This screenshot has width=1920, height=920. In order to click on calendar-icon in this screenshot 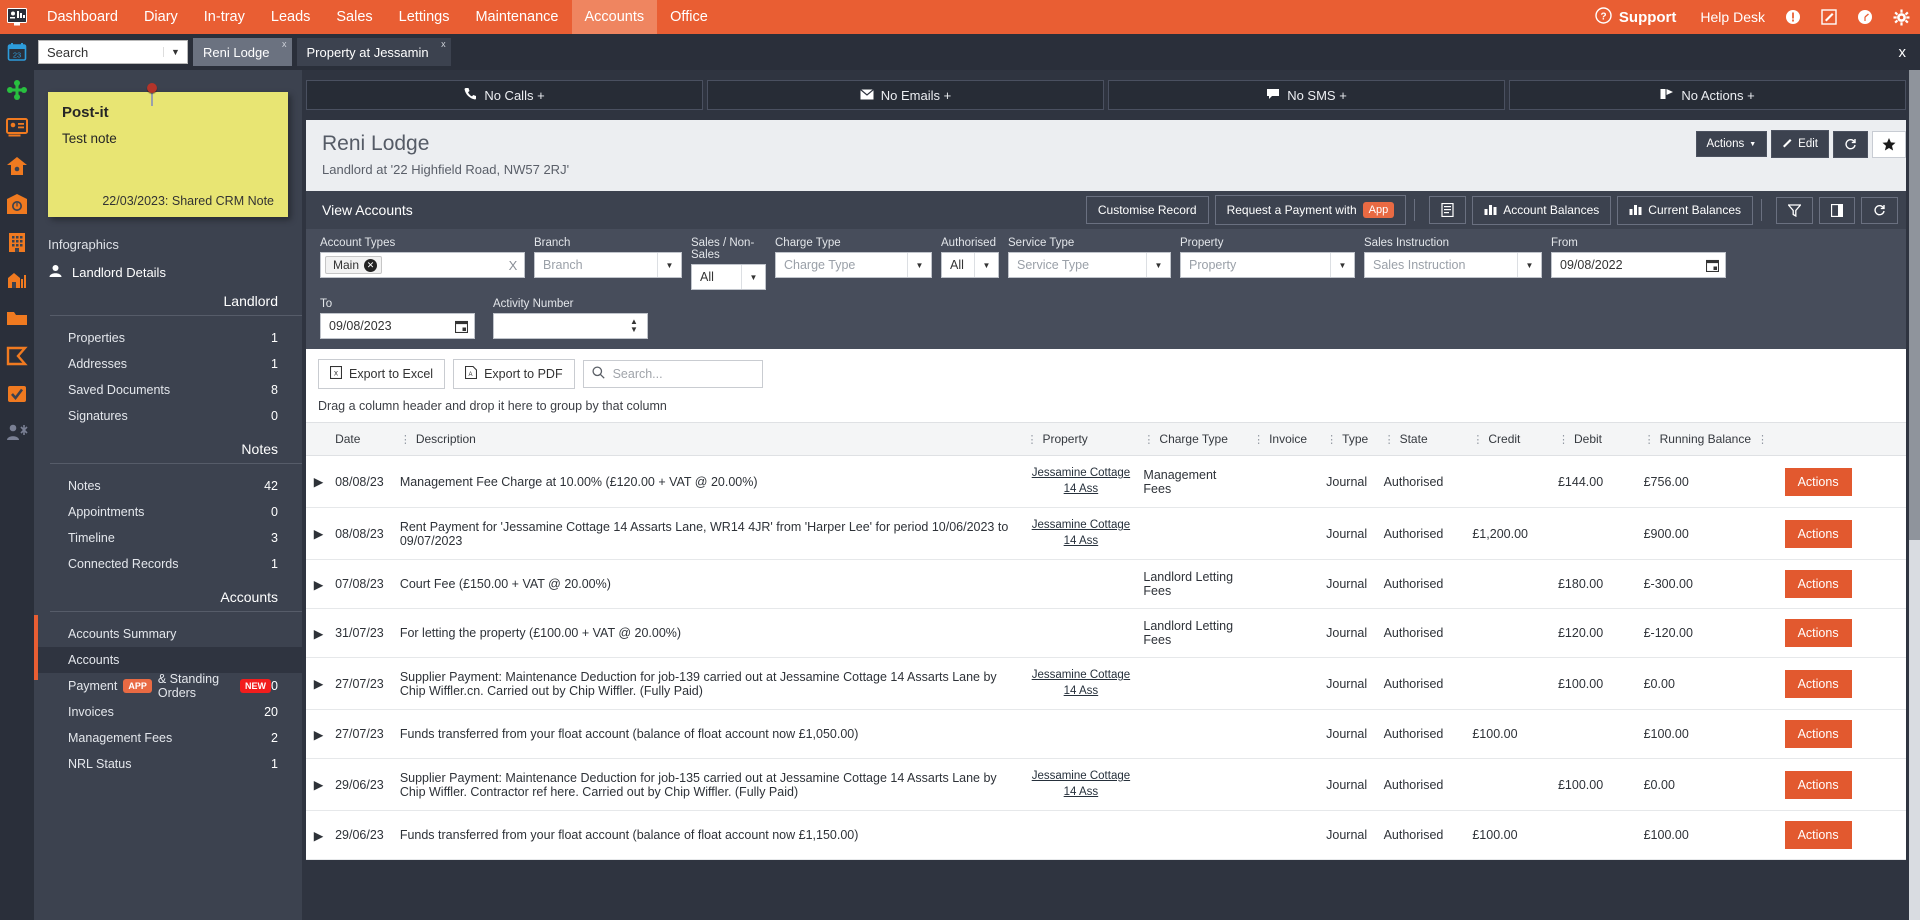, I will do `click(1712, 265)`.